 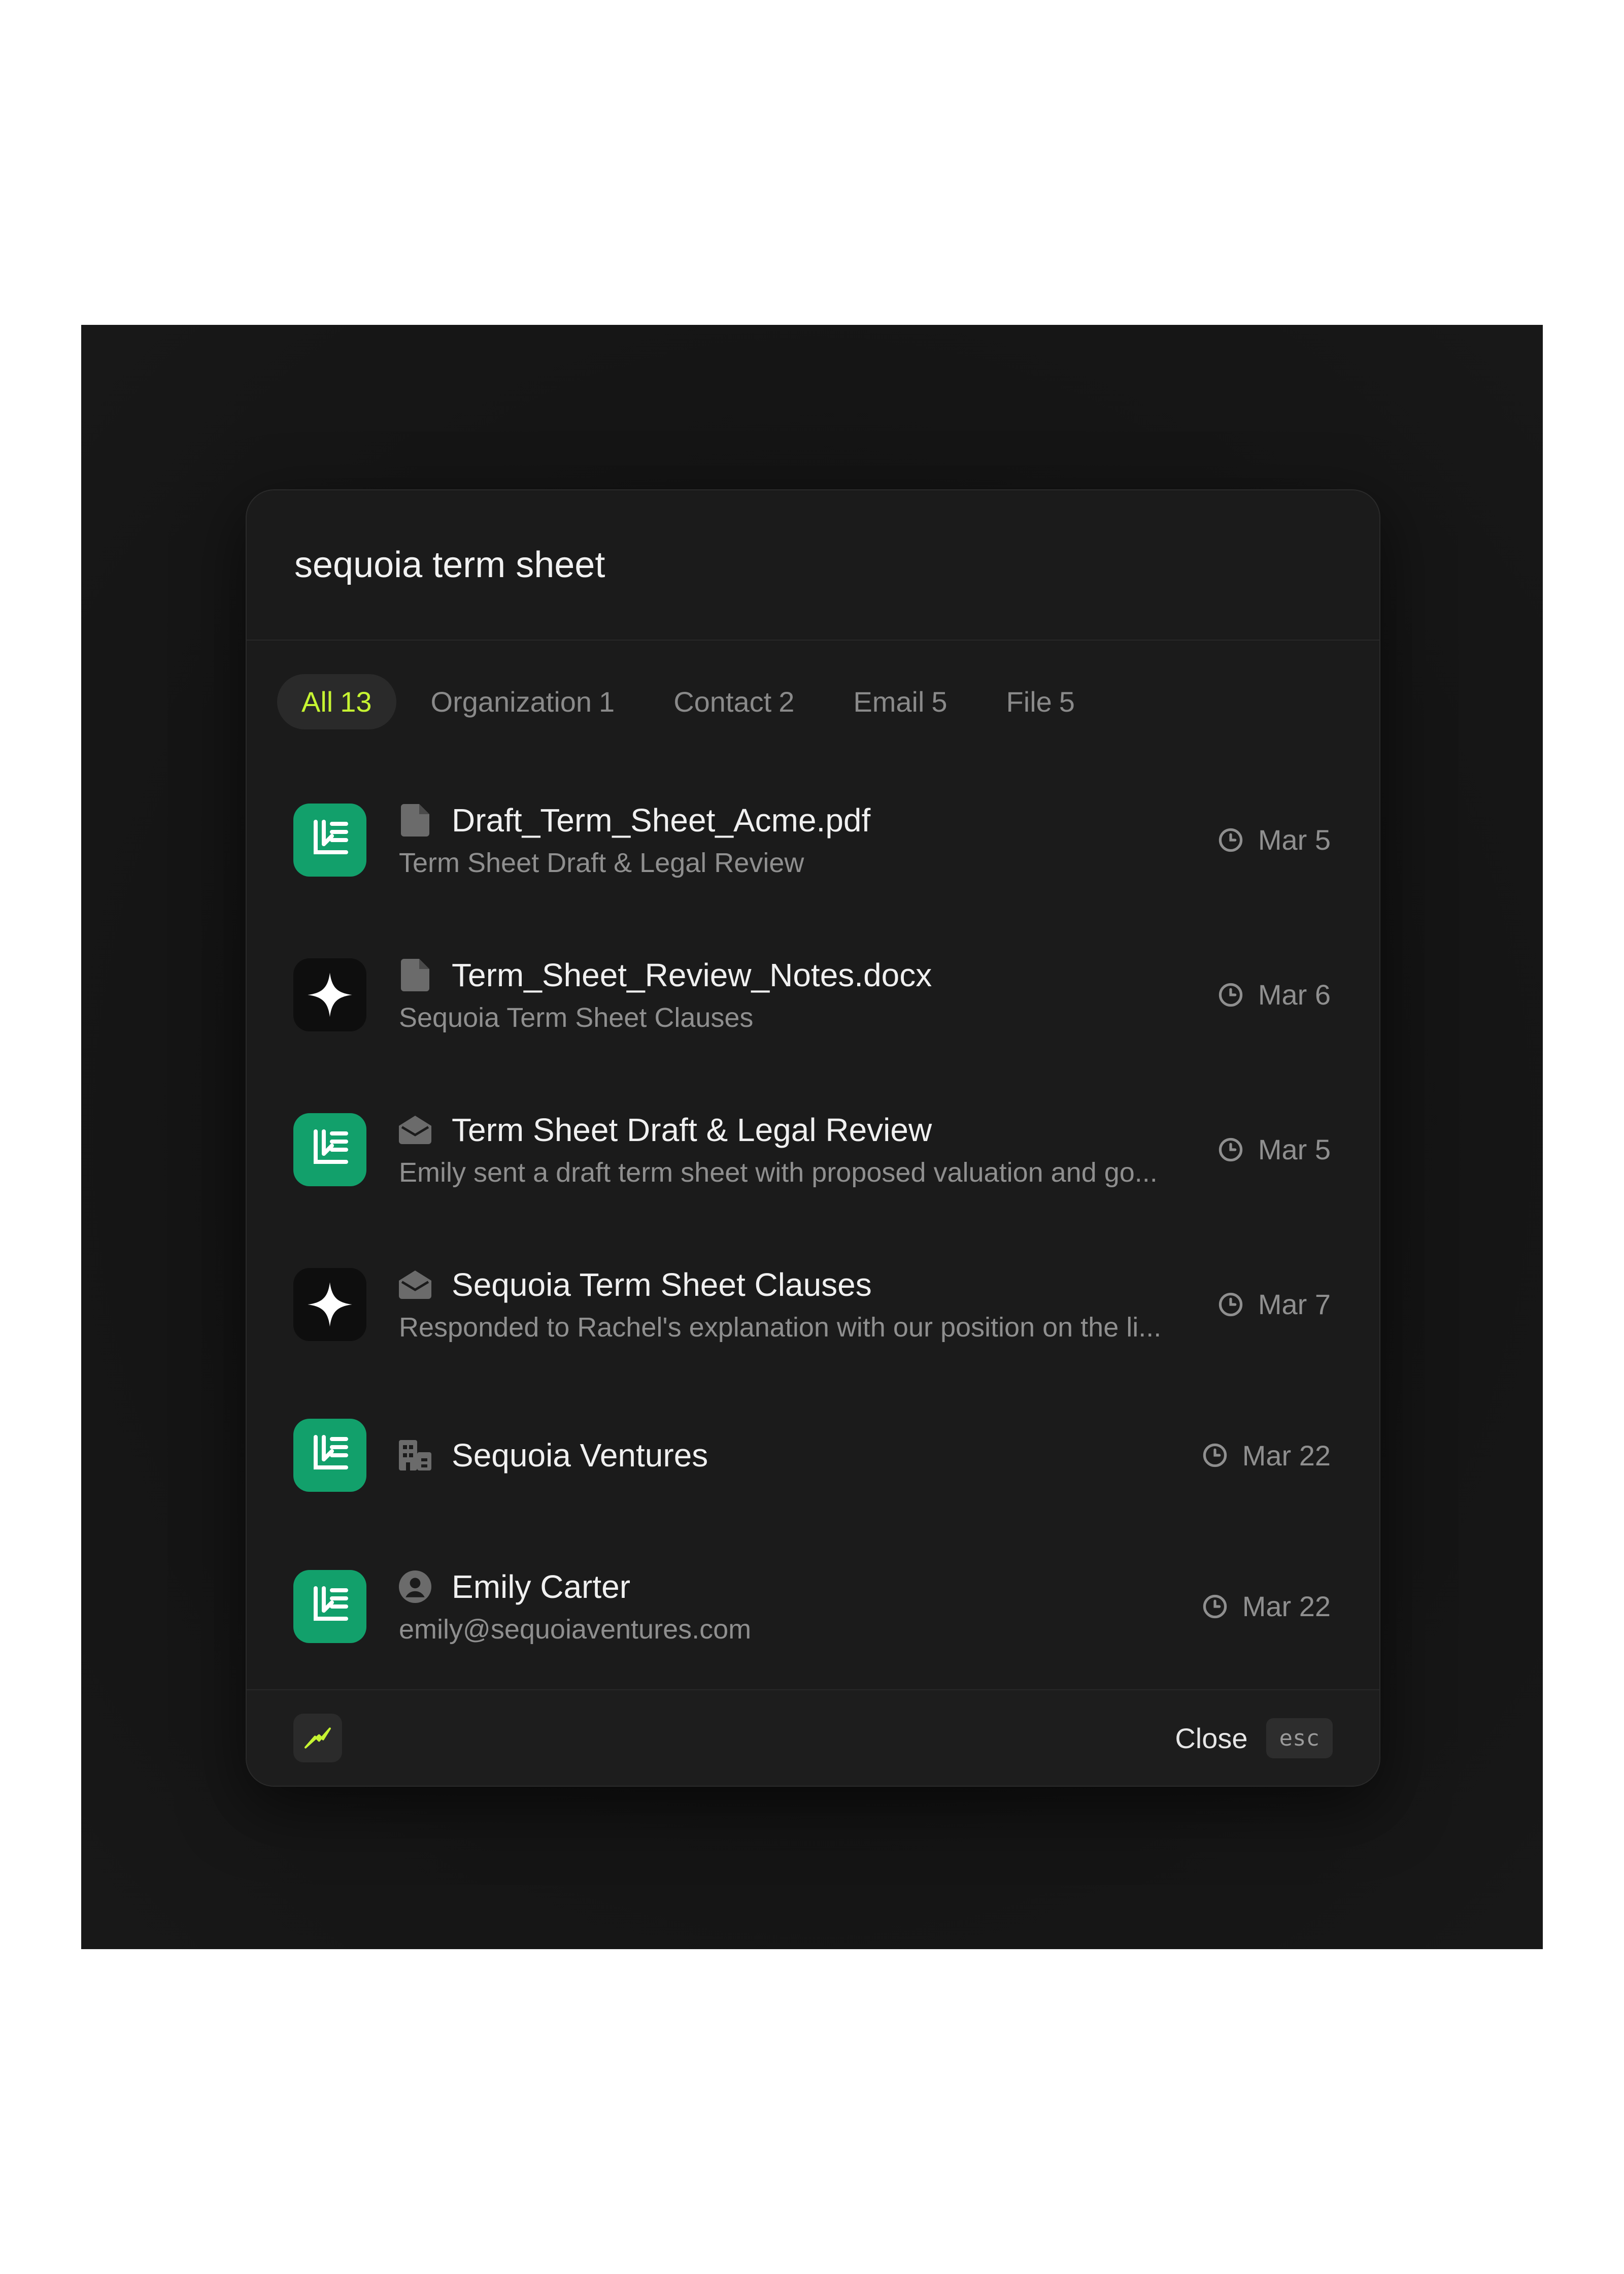 I want to click on search-input, so click(x=751, y=565).